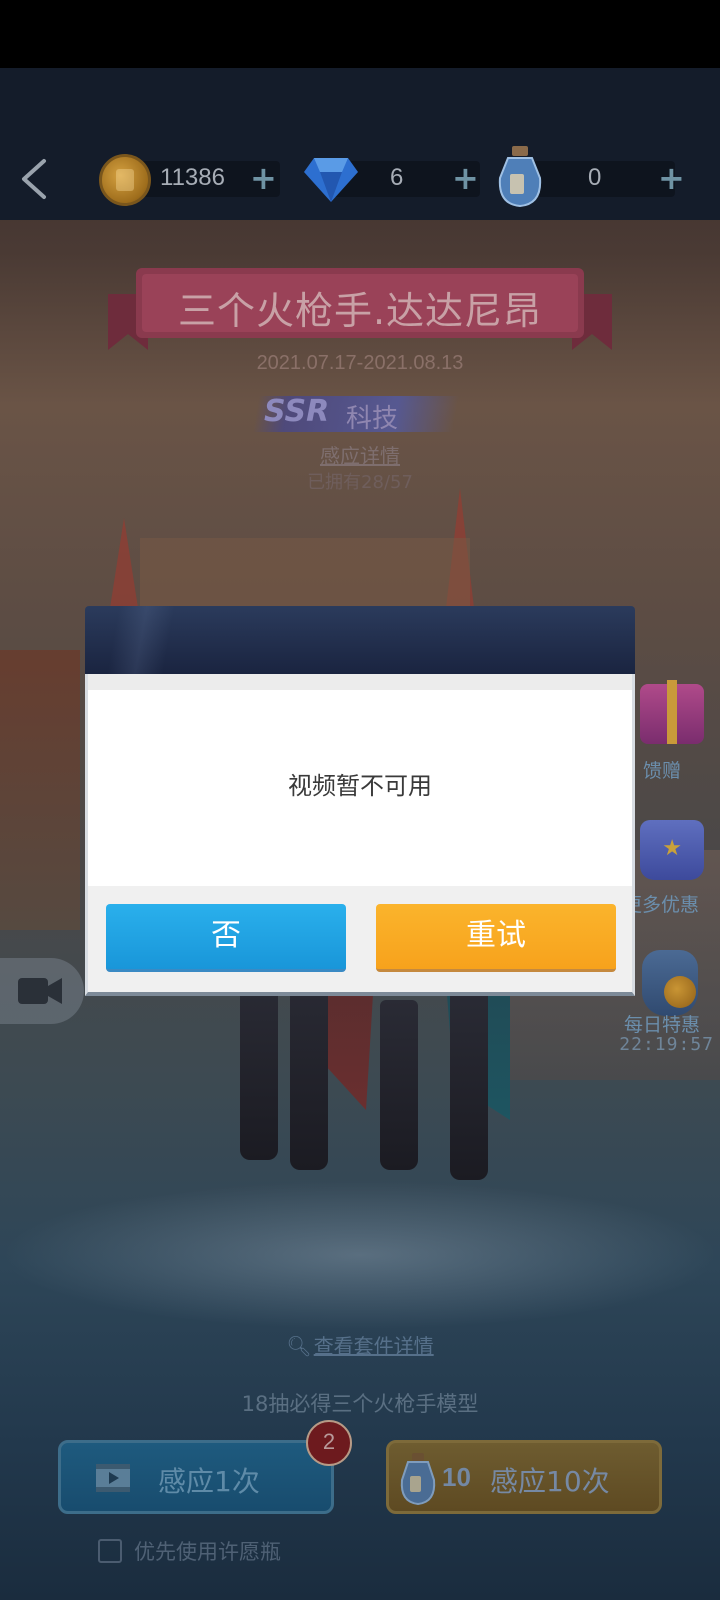  What do you see at coordinates (360, 786) in the screenshot?
I see `dialog-message: 视频暂不可用` at bounding box center [360, 786].